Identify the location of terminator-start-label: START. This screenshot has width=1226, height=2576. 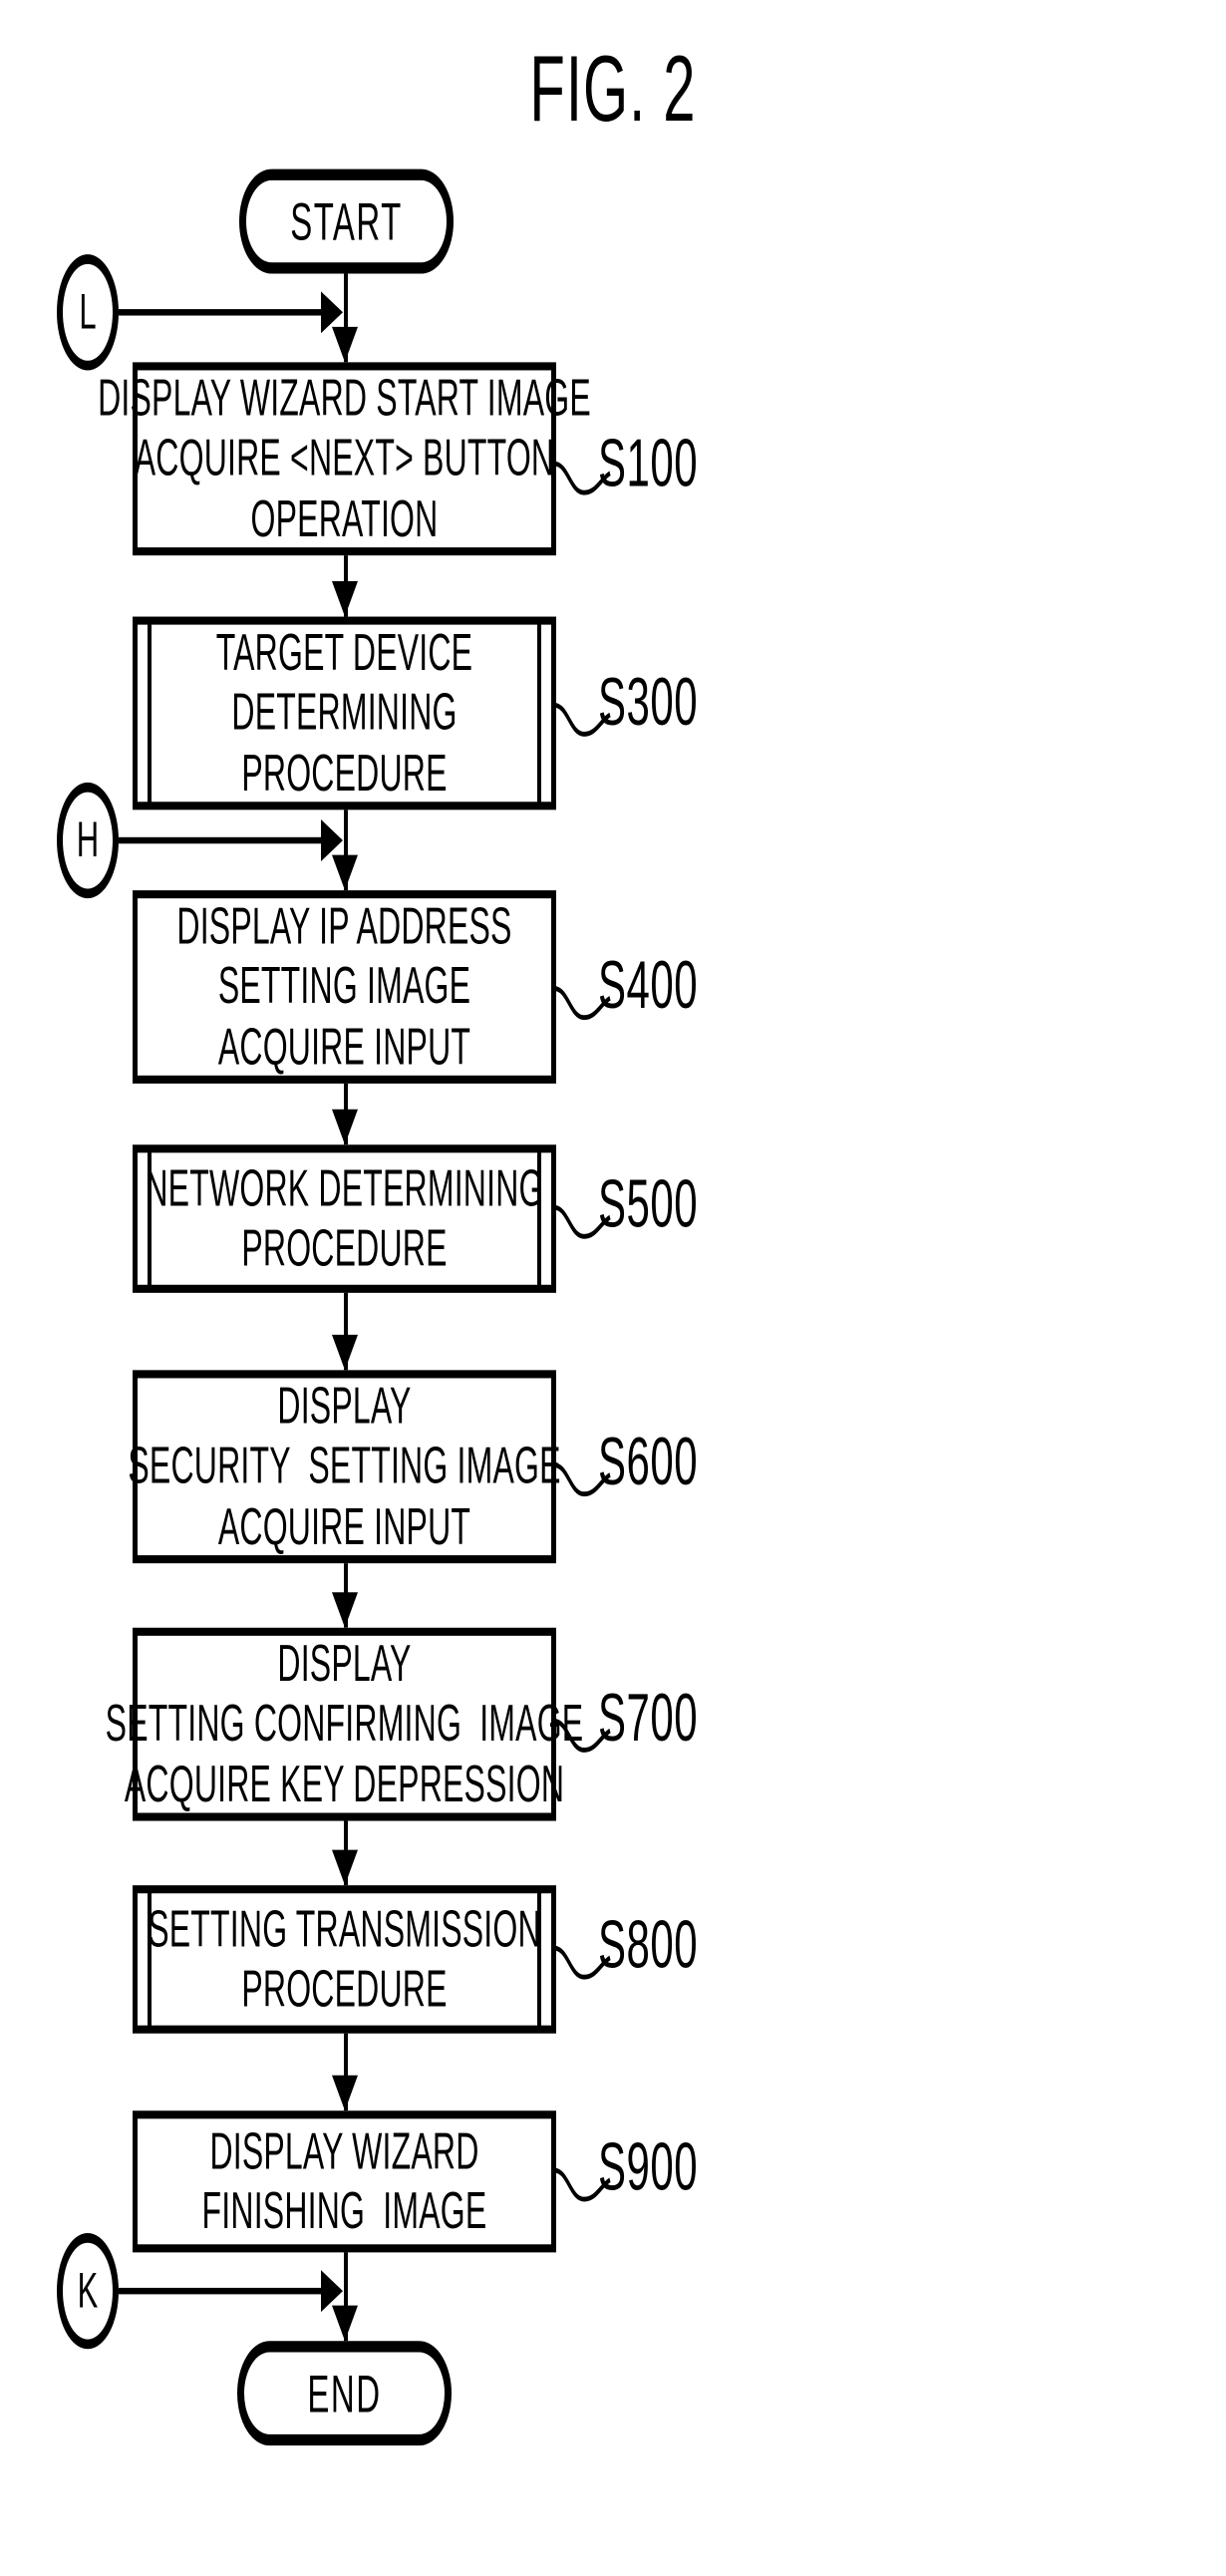
(346, 220).